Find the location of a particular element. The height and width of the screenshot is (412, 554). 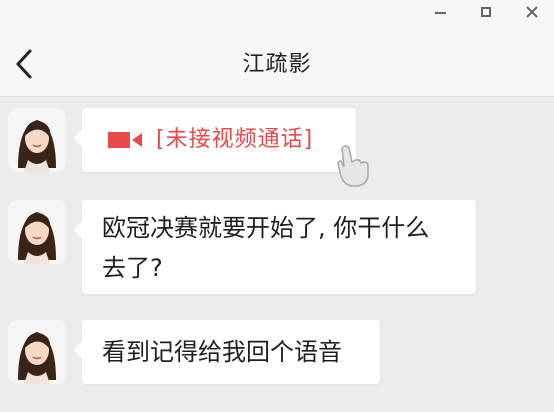

minimize-icon is located at coordinates (440, 13).